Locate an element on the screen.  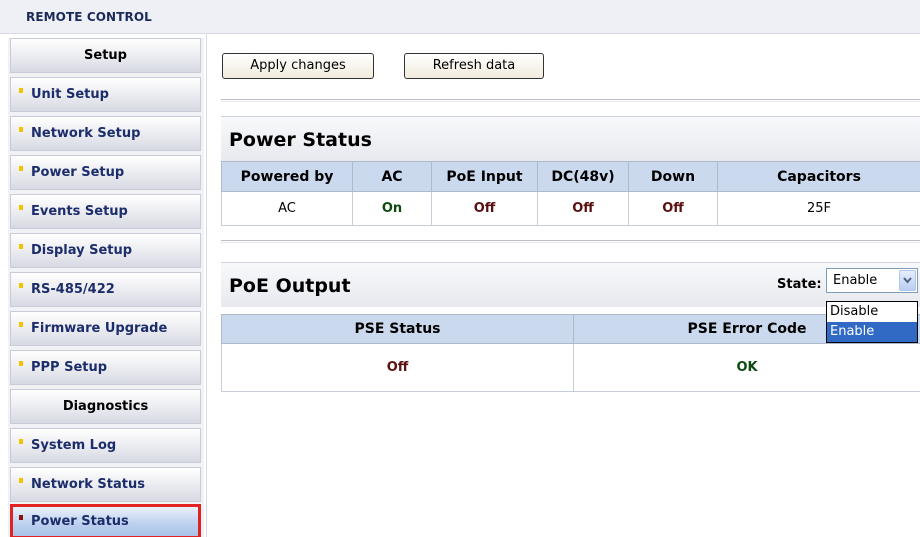
sidebar-item-events-setup: Events Setup is located at coordinates (105, 211).